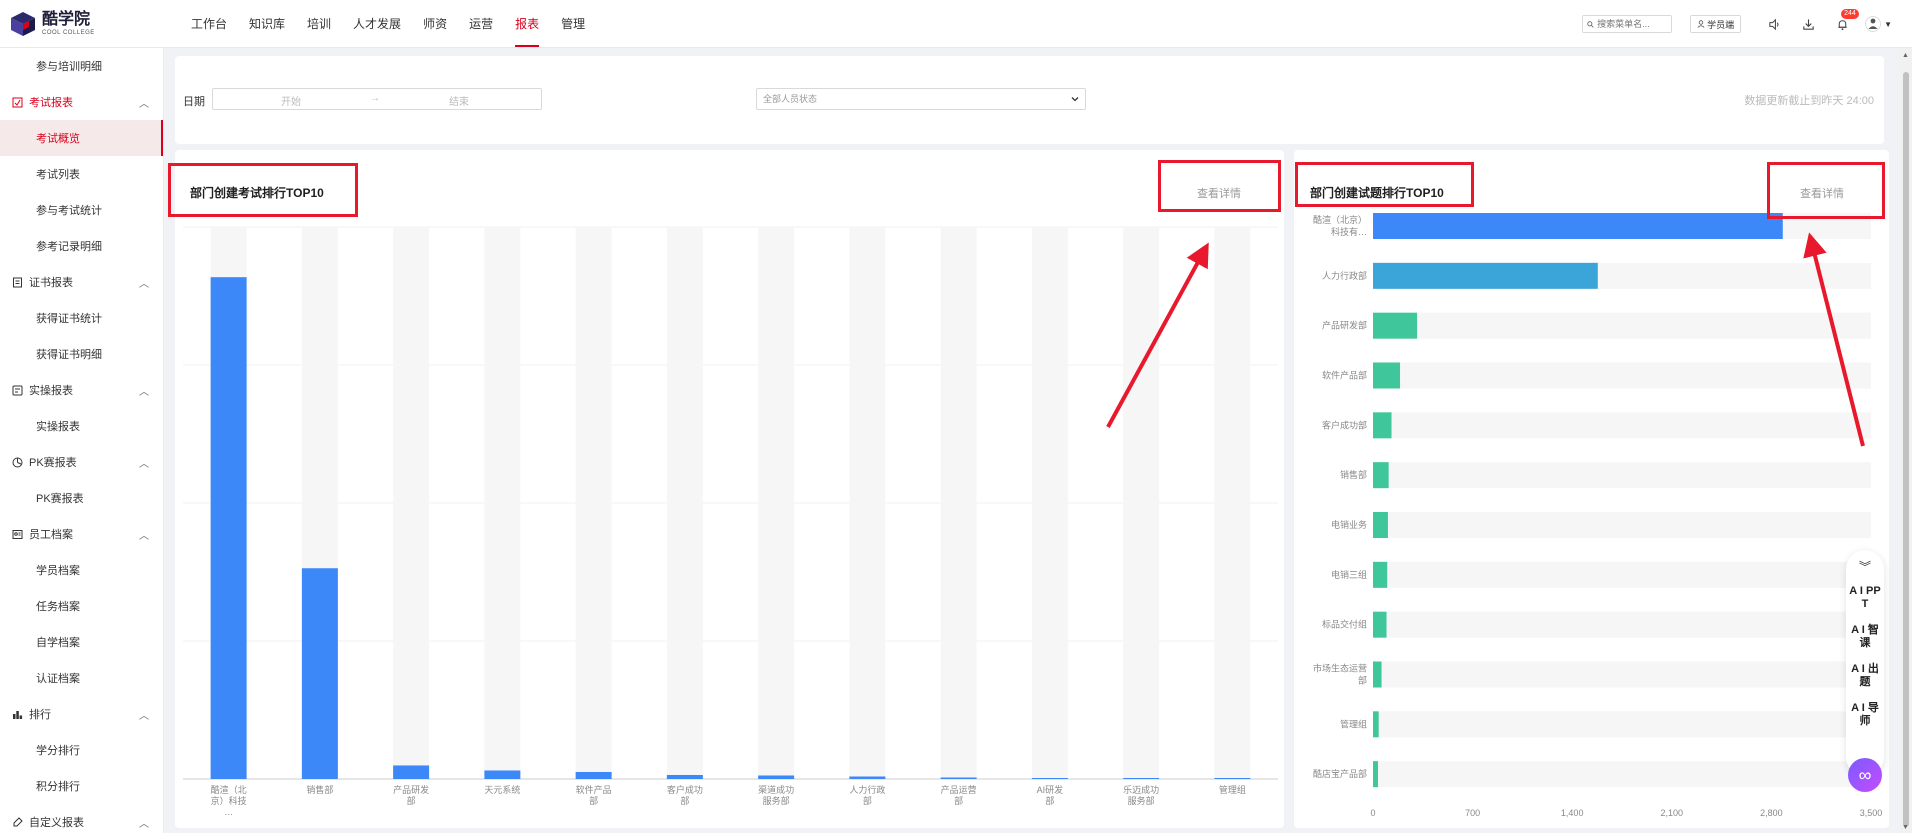 This screenshot has width=1912, height=833. What do you see at coordinates (1865, 676) in the screenshot?
I see `ai-tool-button: A I 出题` at bounding box center [1865, 676].